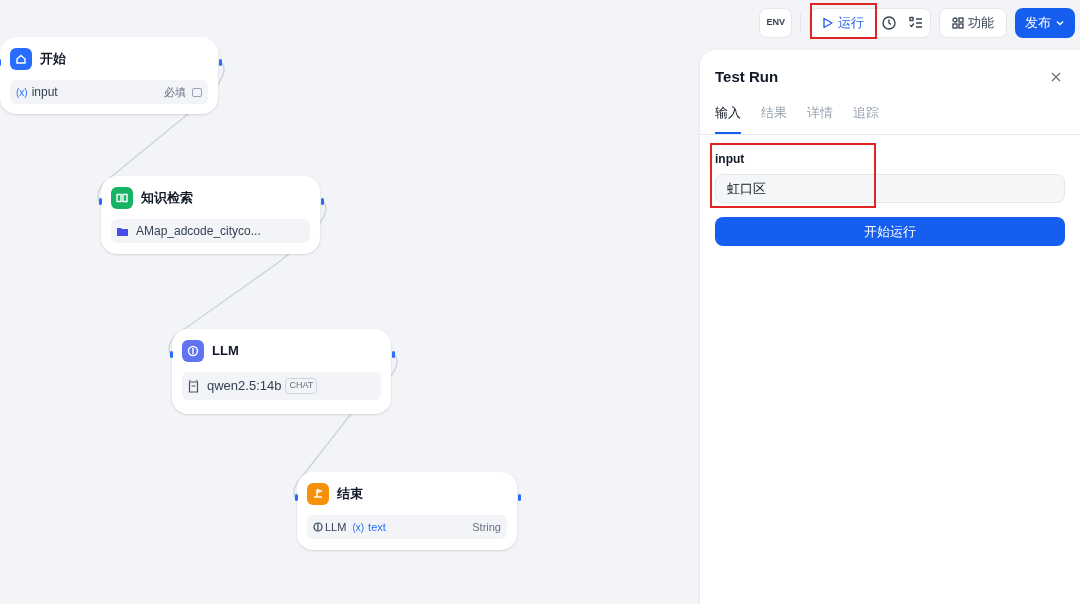  I want to click on folder-icon, so click(122, 231).